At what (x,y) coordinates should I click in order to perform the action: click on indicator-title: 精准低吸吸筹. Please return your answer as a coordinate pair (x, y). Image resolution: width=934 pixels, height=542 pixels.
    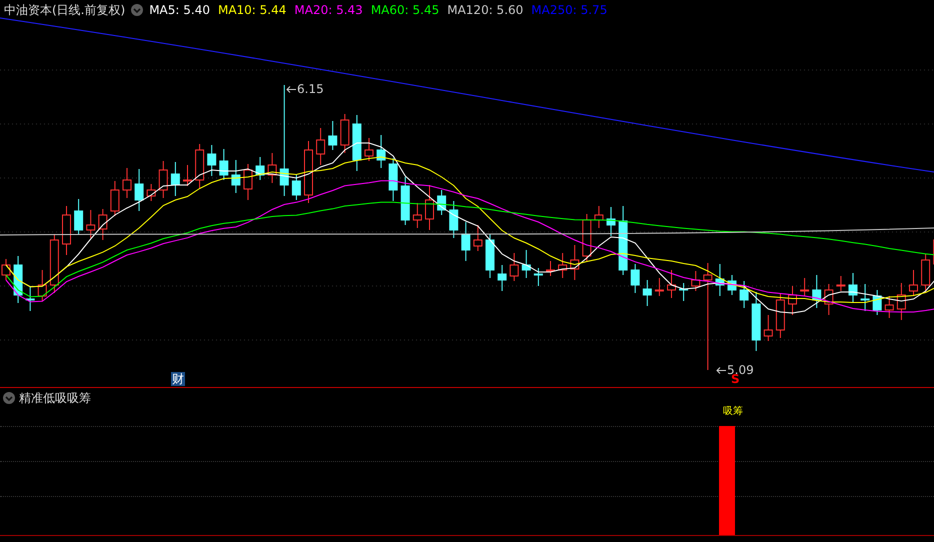
    Looking at the image, I should click on (55, 398).